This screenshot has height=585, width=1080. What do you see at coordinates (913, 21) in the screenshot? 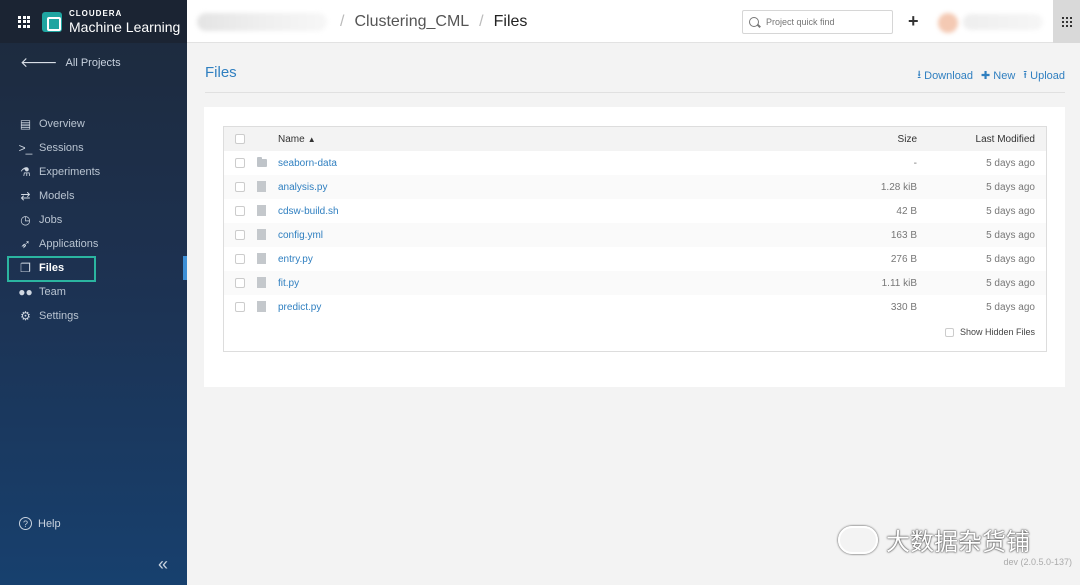
I see `add-button: +` at bounding box center [913, 21].